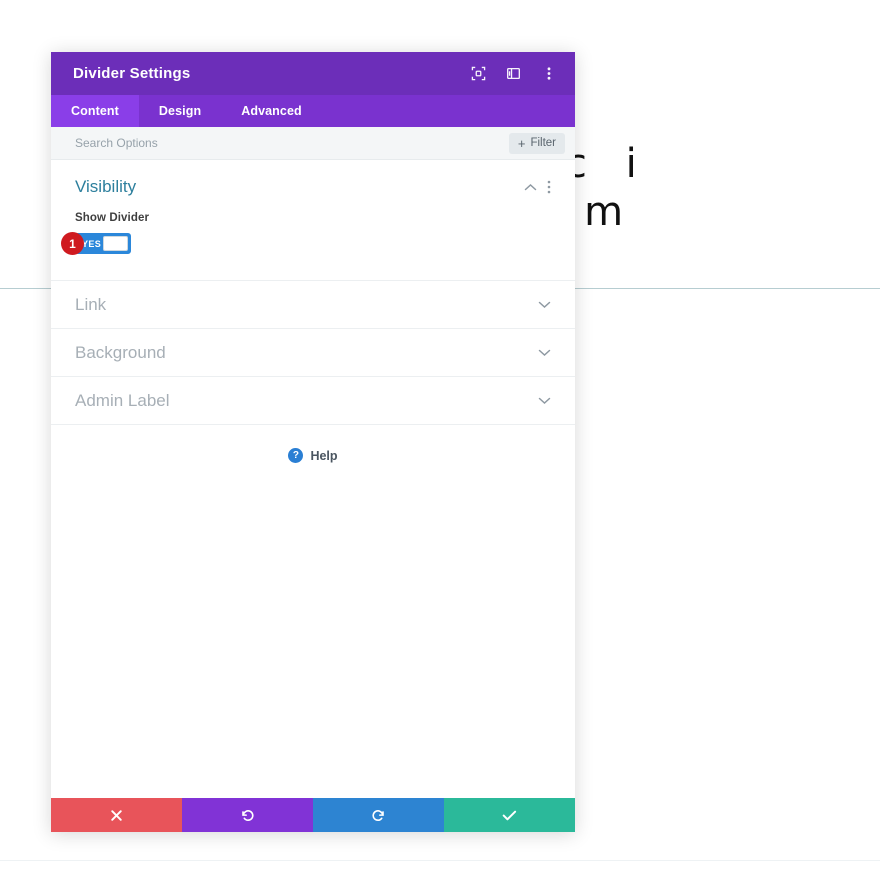 The width and height of the screenshot is (880, 874). I want to click on tab-content: Content, so click(95, 111).